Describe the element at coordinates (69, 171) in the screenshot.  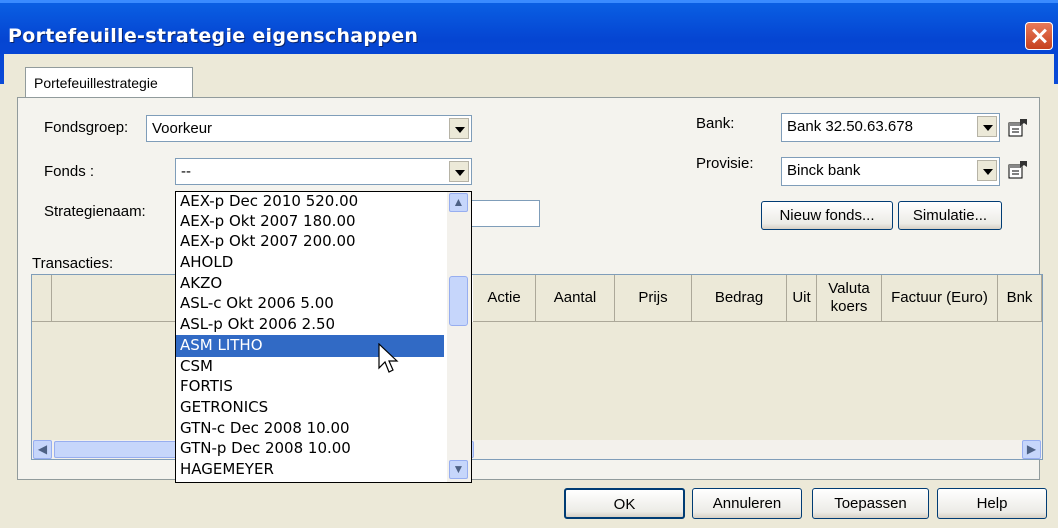
I see `fonds-label: Fonds :` at that location.